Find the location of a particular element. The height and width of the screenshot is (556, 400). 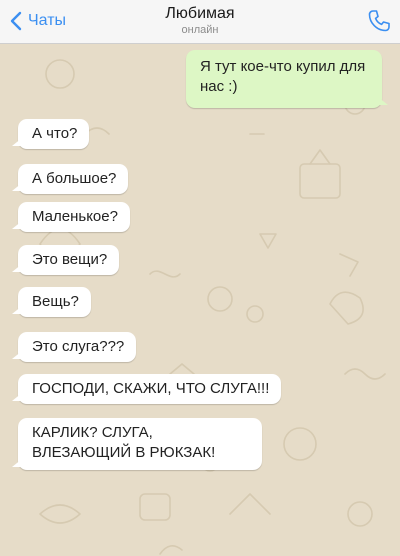

contact-name: Любимая is located at coordinates (200, 13).